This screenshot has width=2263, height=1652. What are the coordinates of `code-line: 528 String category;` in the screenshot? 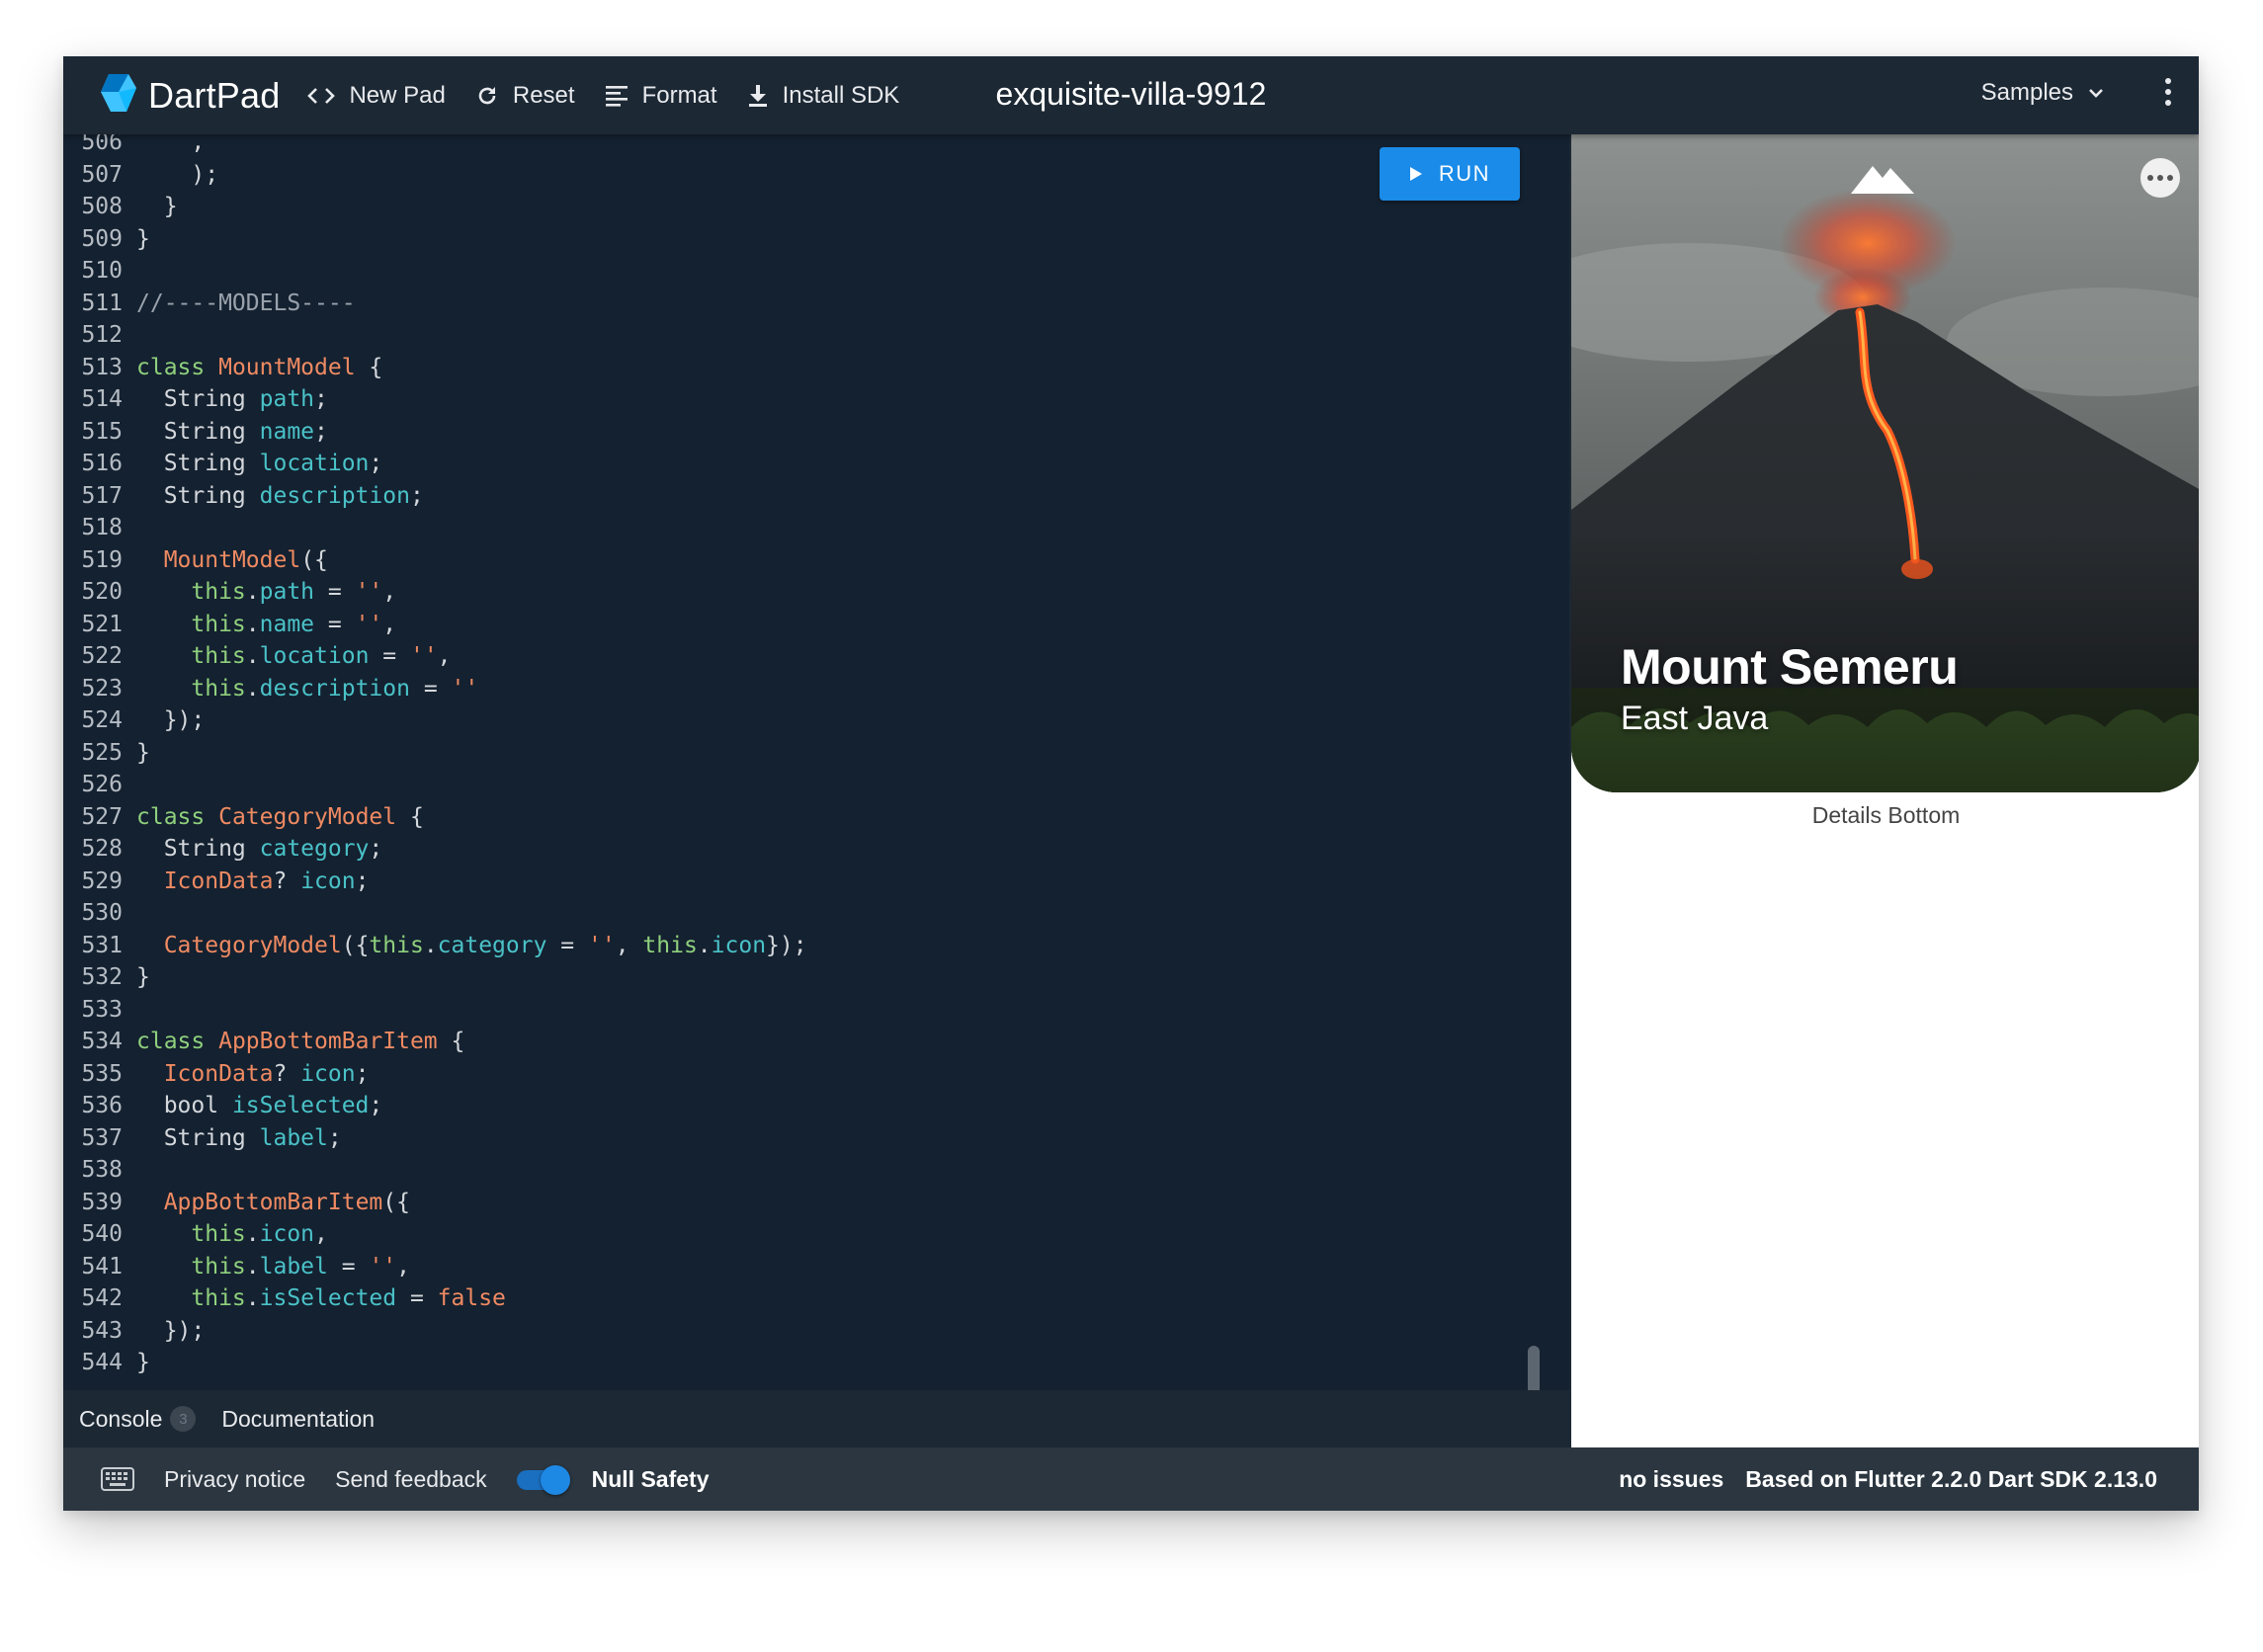 It's located at (435, 849).